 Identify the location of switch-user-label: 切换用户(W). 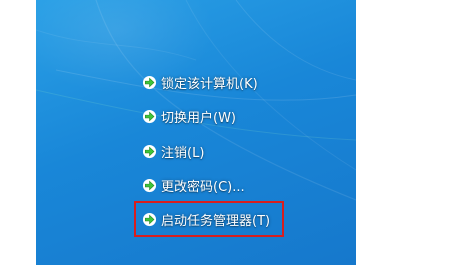
(198, 118).